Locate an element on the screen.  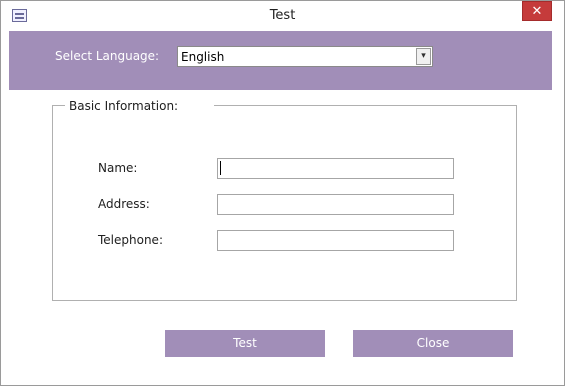
name-label: Name: is located at coordinates (118, 168).